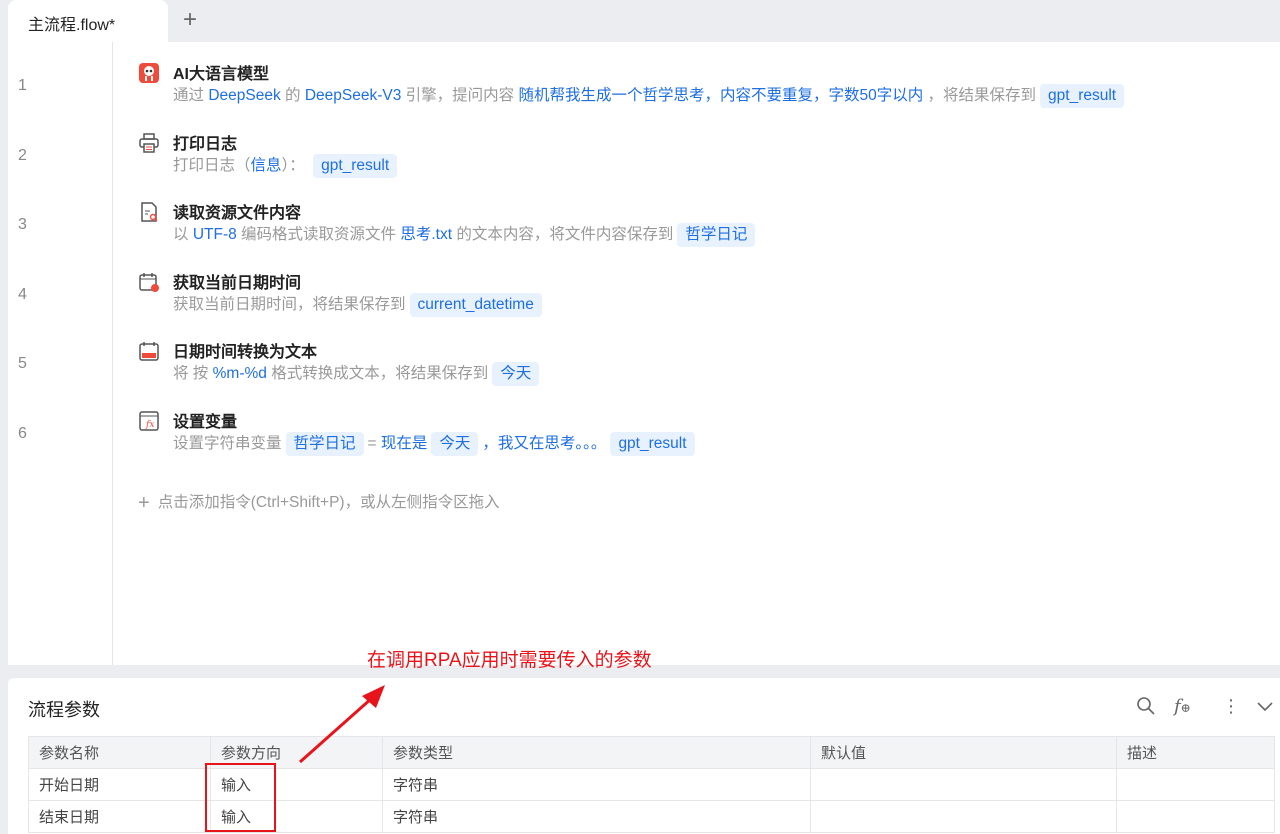 The image size is (1280, 834). What do you see at coordinates (475, 304) in the screenshot?
I see `variable-chip: current_datetime` at bounding box center [475, 304].